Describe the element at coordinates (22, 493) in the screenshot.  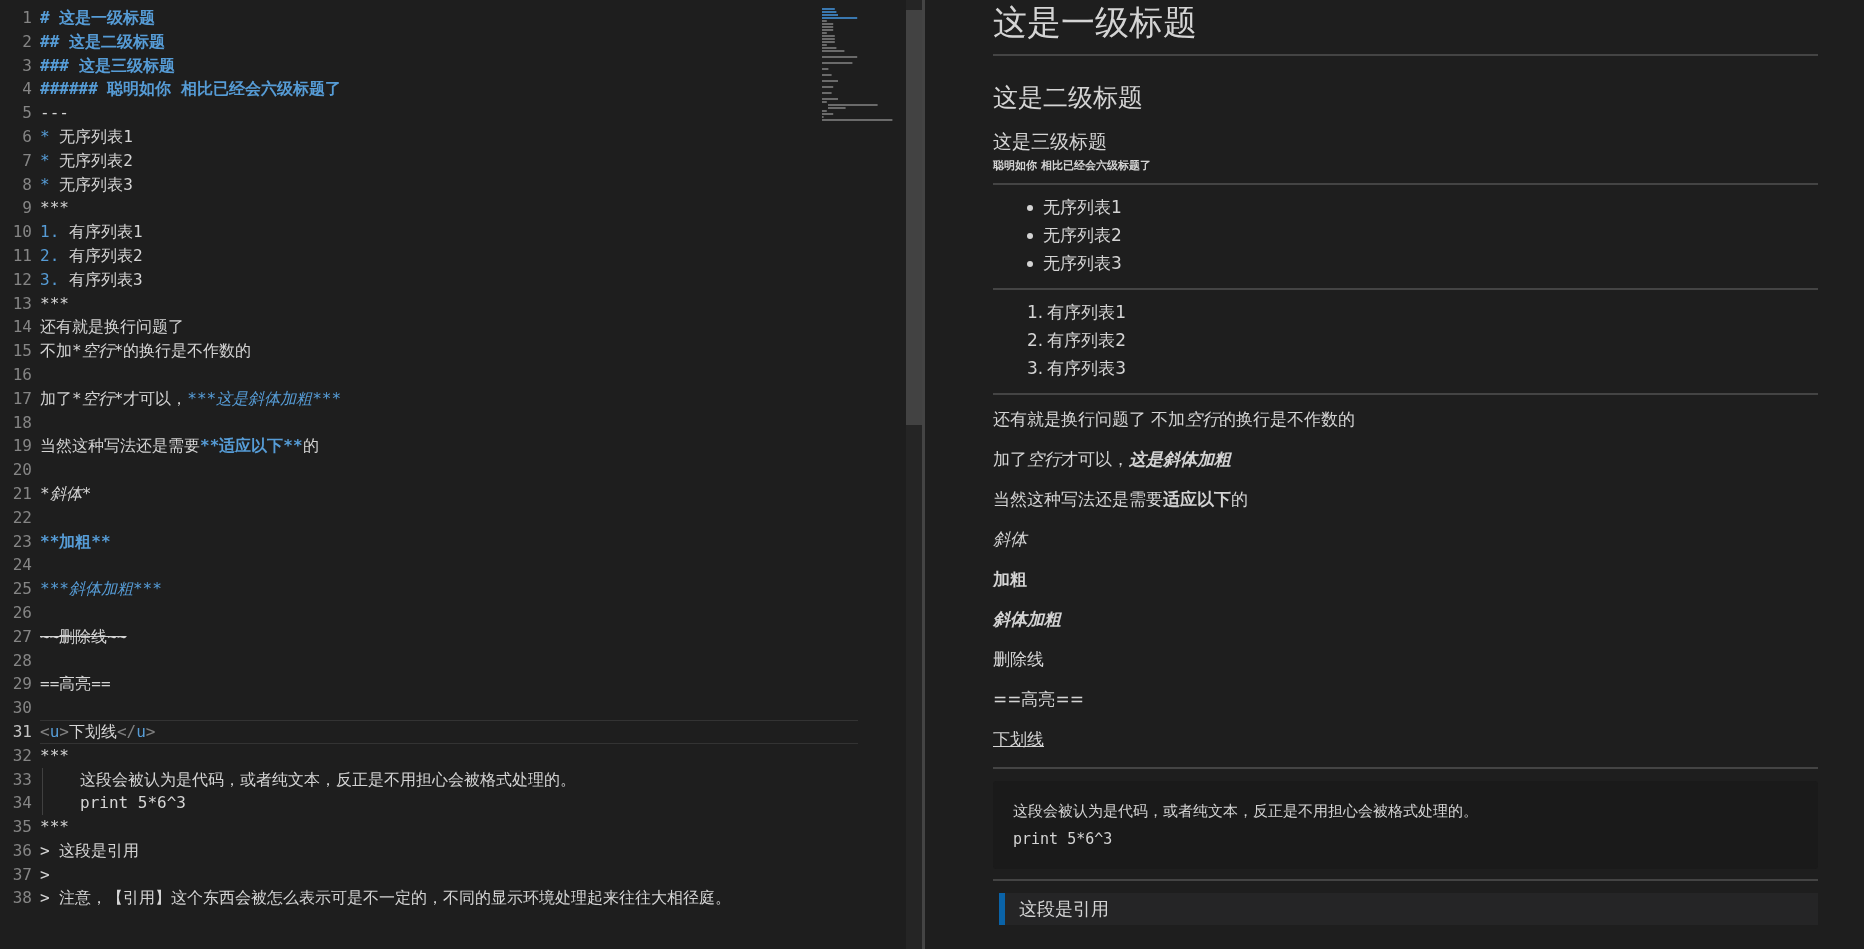
I see `line-number: 21` at that location.